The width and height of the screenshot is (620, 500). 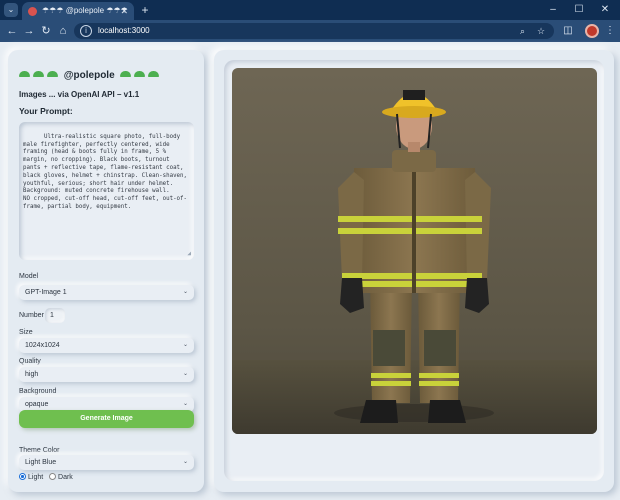 I want to click on radio-dark-label: Dark, so click(x=65, y=477).